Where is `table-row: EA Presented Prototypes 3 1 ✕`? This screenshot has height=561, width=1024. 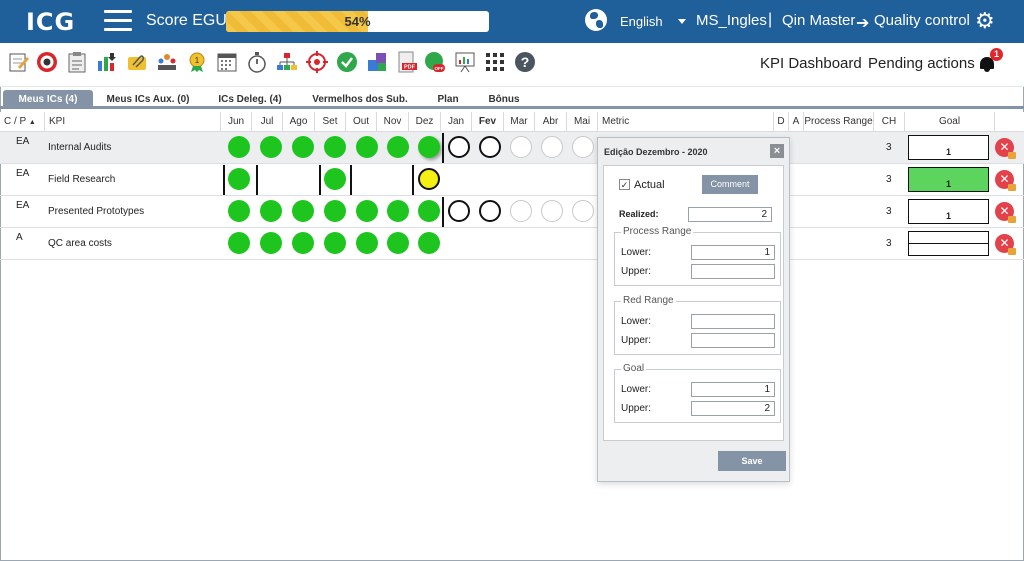
table-row: EA Presented Prototypes 3 1 ✕ is located at coordinates (512, 212).